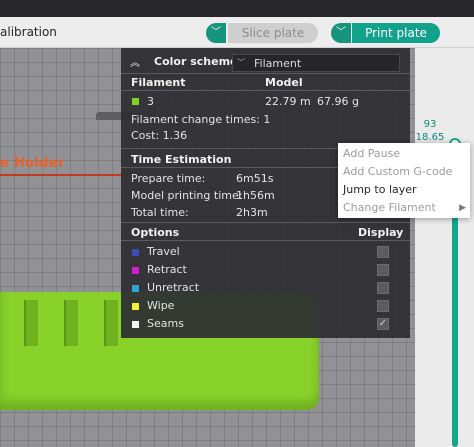 This screenshot has height=447, width=474. Describe the element at coordinates (135, 306) in the screenshot. I see `wipe-color-swatch` at that location.